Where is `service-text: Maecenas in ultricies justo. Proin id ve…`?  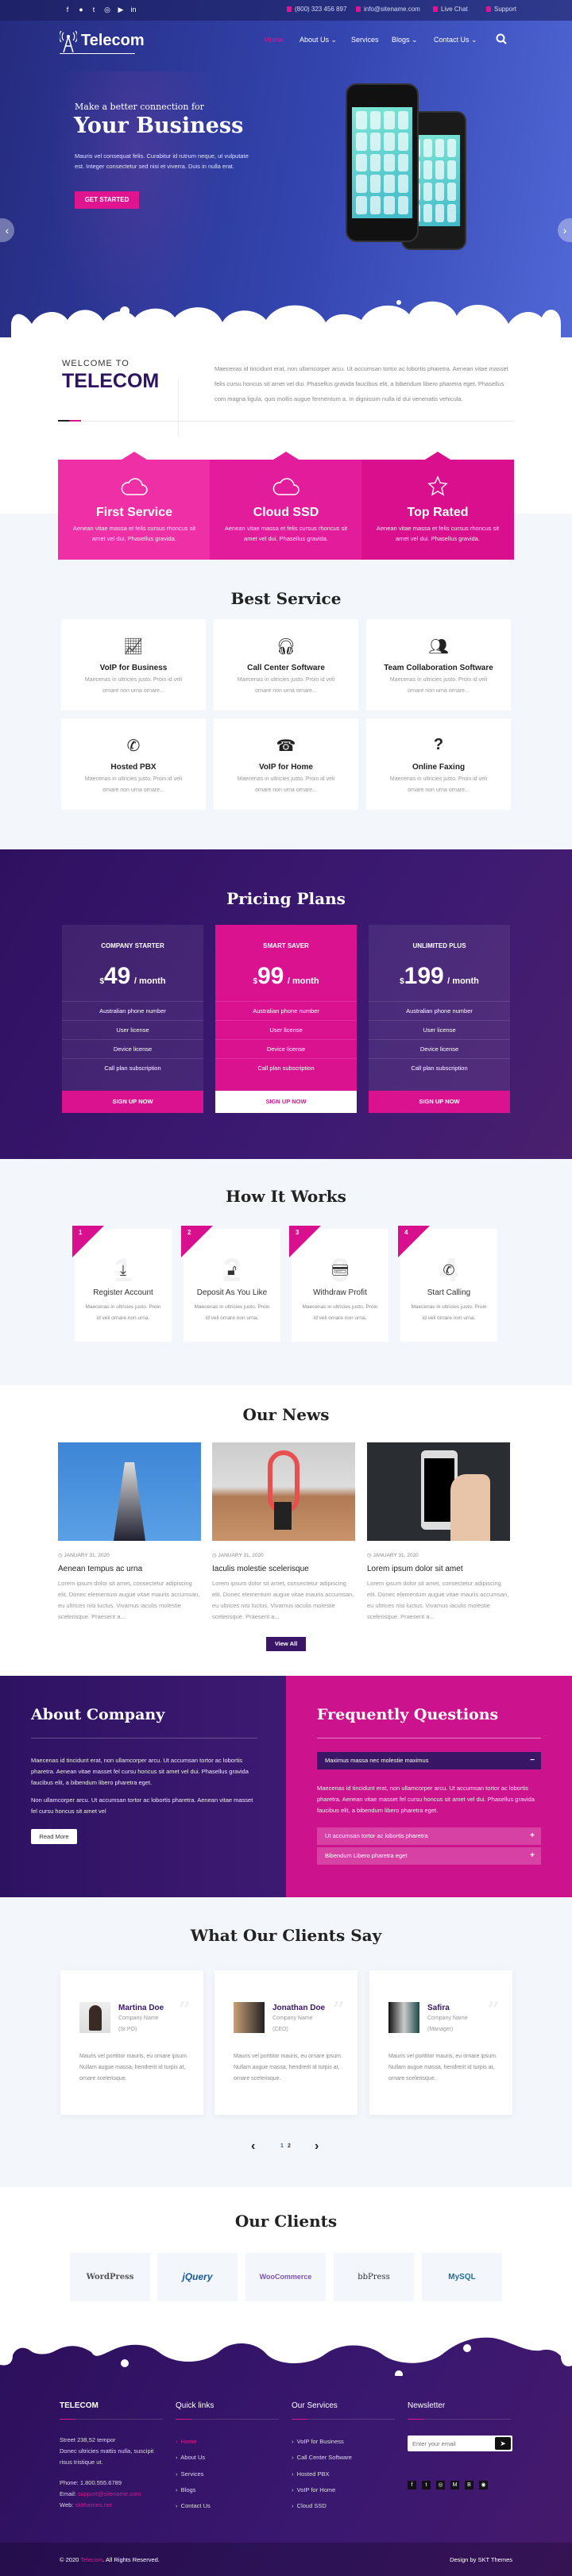
service-text: Maecenas in ultricies justo. Proin id ve… is located at coordinates (438, 784).